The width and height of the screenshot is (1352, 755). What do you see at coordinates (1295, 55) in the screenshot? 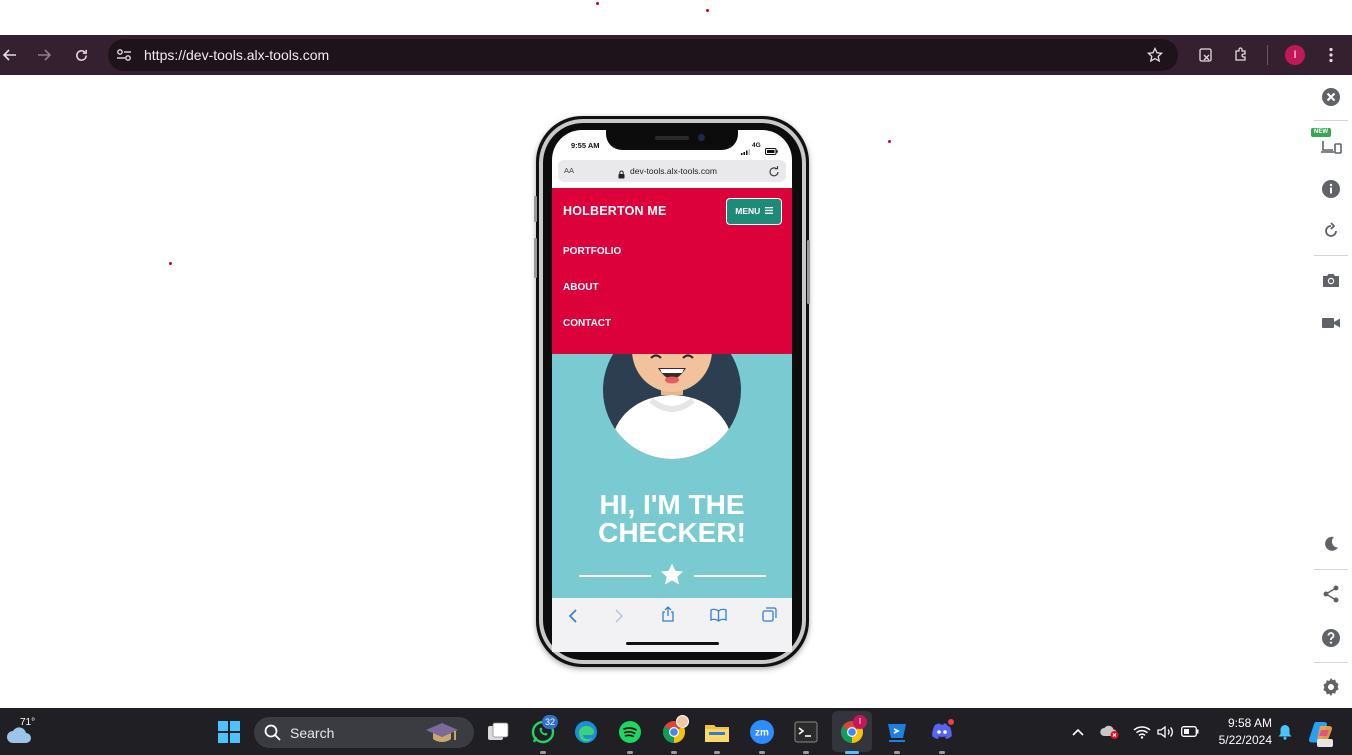
I see `profile-avatar: I` at bounding box center [1295, 55].